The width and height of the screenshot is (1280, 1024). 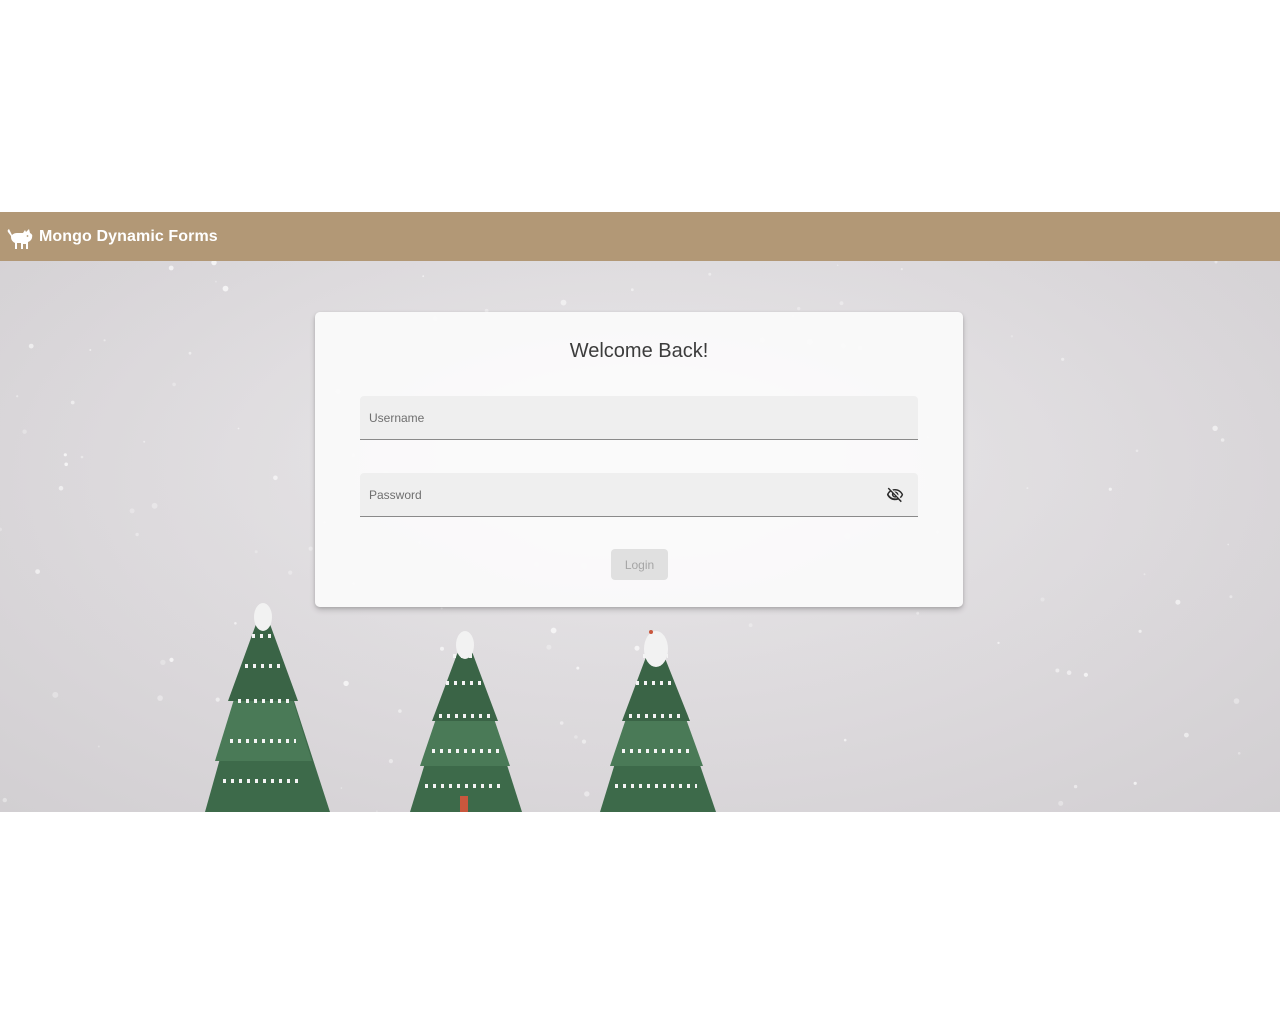 What do you see at coordinates (639, 564) in the screenshot?
I see `login-button: Login` at bounding box center [639, 564].